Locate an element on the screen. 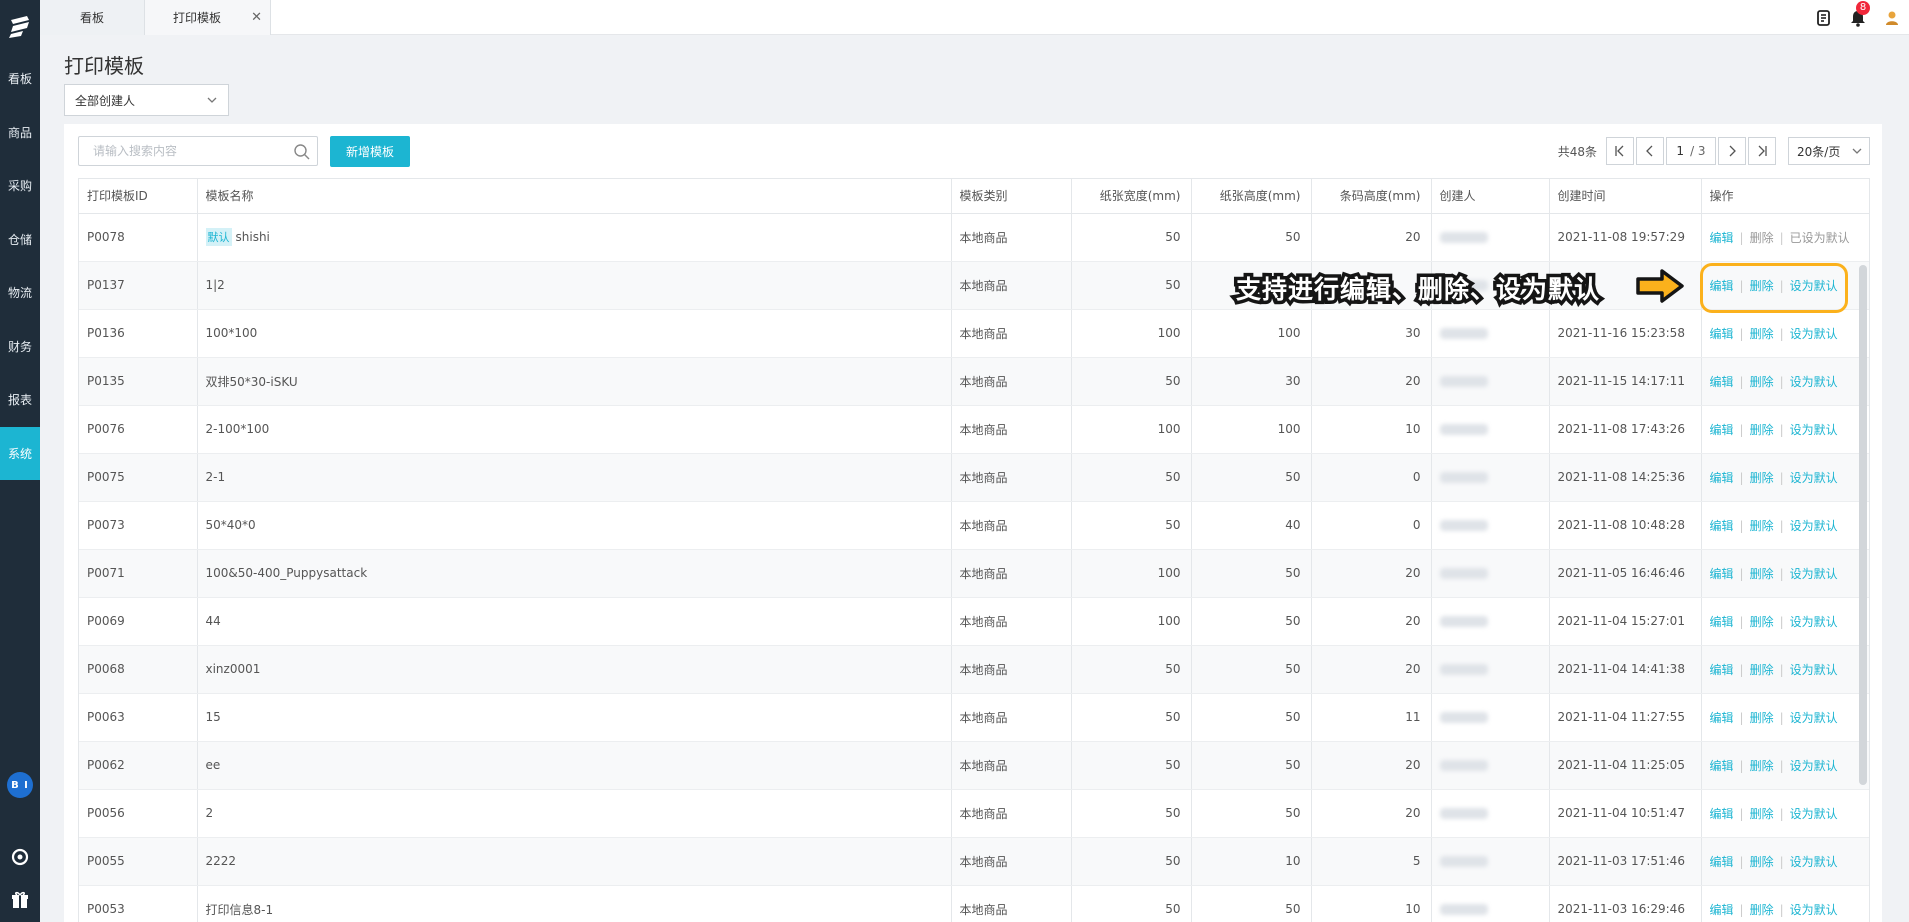 This screenshot has width=1909, height=922. page-size-select: 20条/页 is located at coordinates (1829, 151).